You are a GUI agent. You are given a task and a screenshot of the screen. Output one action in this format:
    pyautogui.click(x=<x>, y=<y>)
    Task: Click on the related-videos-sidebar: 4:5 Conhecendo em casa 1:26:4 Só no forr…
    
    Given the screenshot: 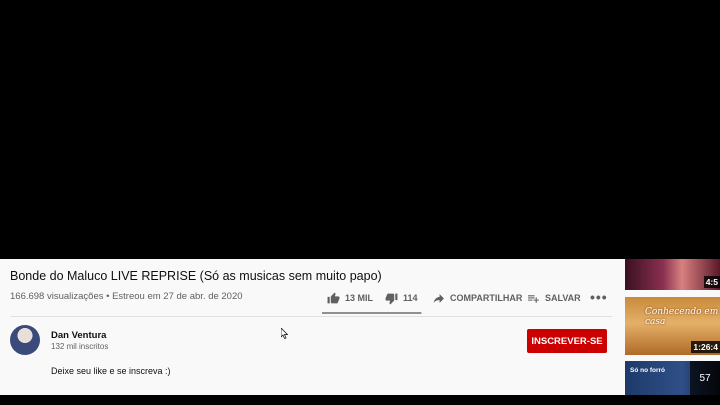 What is the action you would take?
    pyautogui.click(x=671, y=327)
    